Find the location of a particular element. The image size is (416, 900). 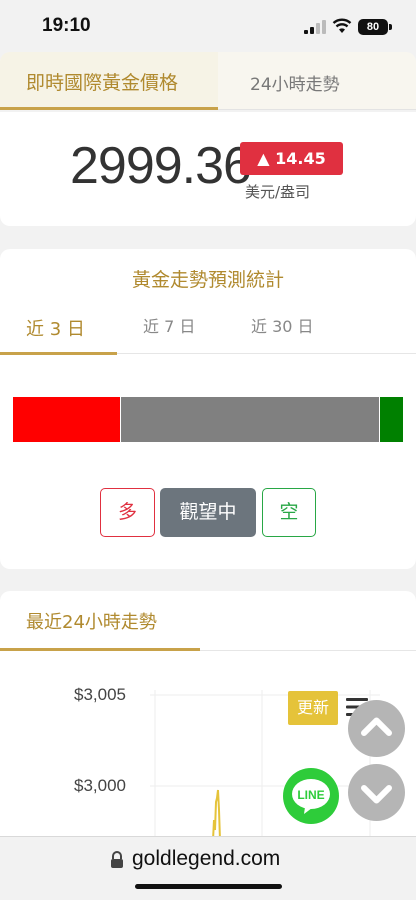

price-tabs: 即時國際黃金價格 24小時走勢 is located at coordinates (208, 81).